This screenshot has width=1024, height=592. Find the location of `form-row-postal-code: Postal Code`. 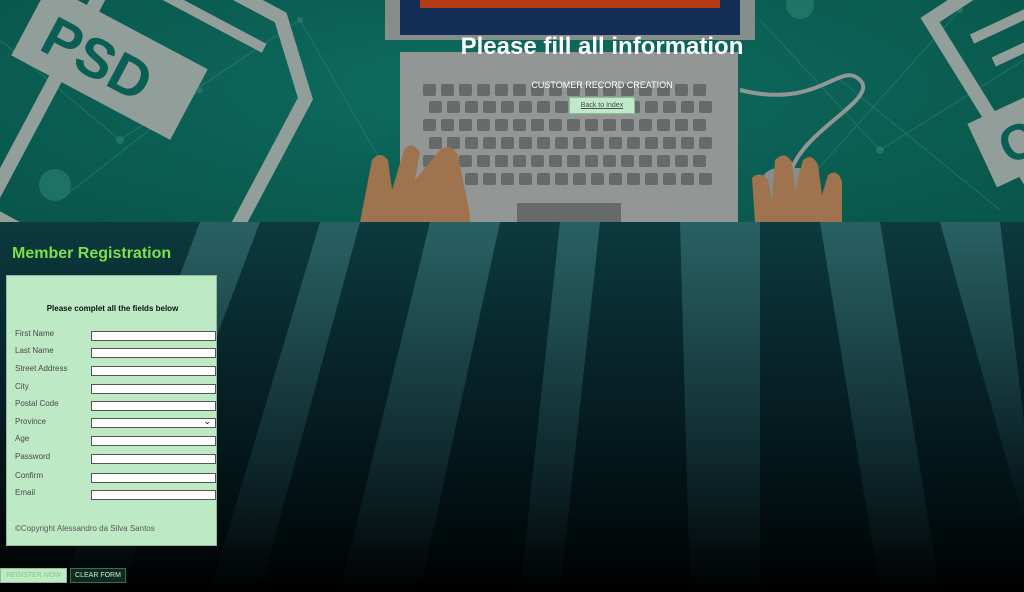

form-row-postal-code: Postal Code is located at coordinates (115, 405).